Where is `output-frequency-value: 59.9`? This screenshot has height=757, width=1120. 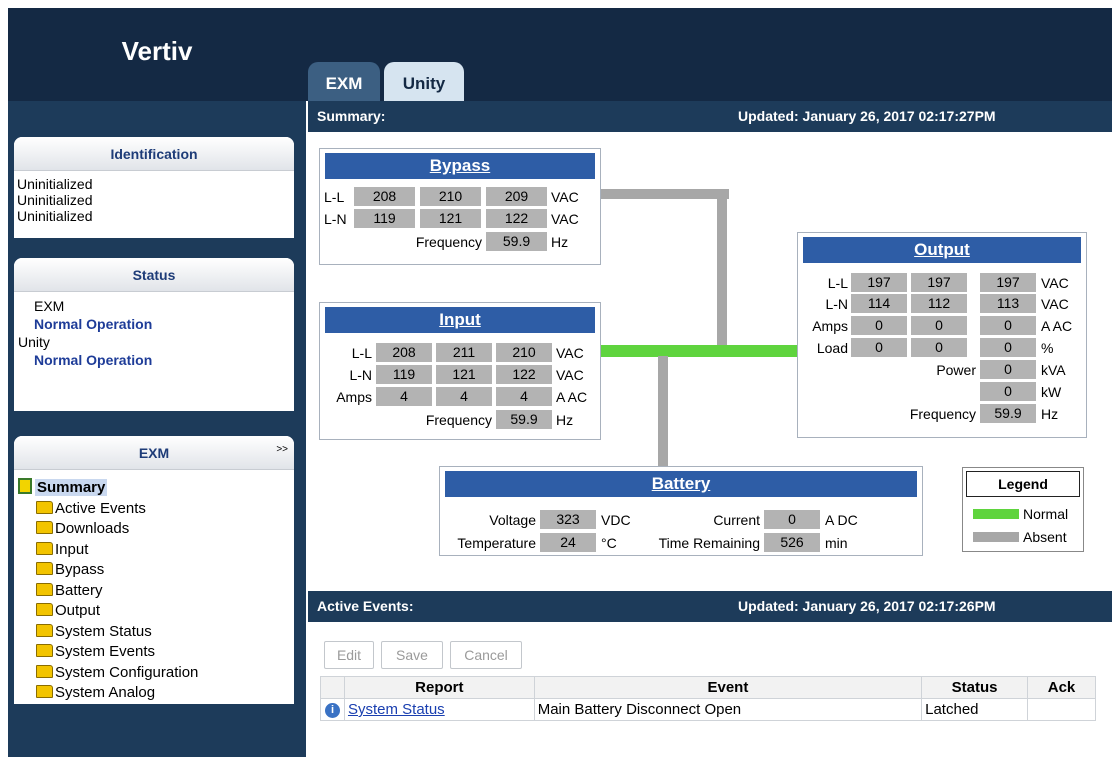
output-frequency-value: 59.9 is located at coordinates (1008, 413).